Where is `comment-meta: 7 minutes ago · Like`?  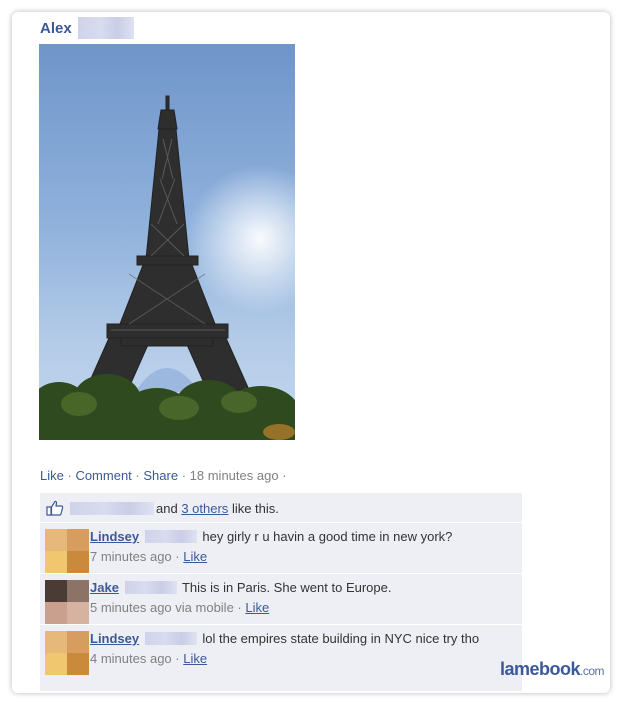
comment-meta: 7 minutes ago · Like is located at coordinates (149, 556).